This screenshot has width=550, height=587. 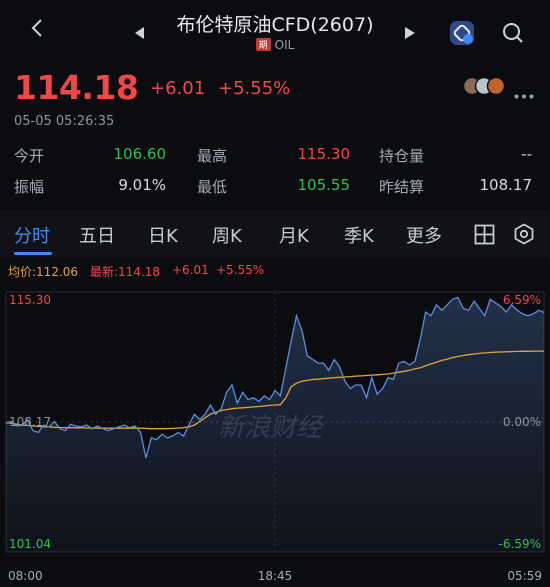 What do you see at coordinates (520, 544) in the screenshot?
I see `y-tick-right: -6.59%` at bounding box center [520, 544].